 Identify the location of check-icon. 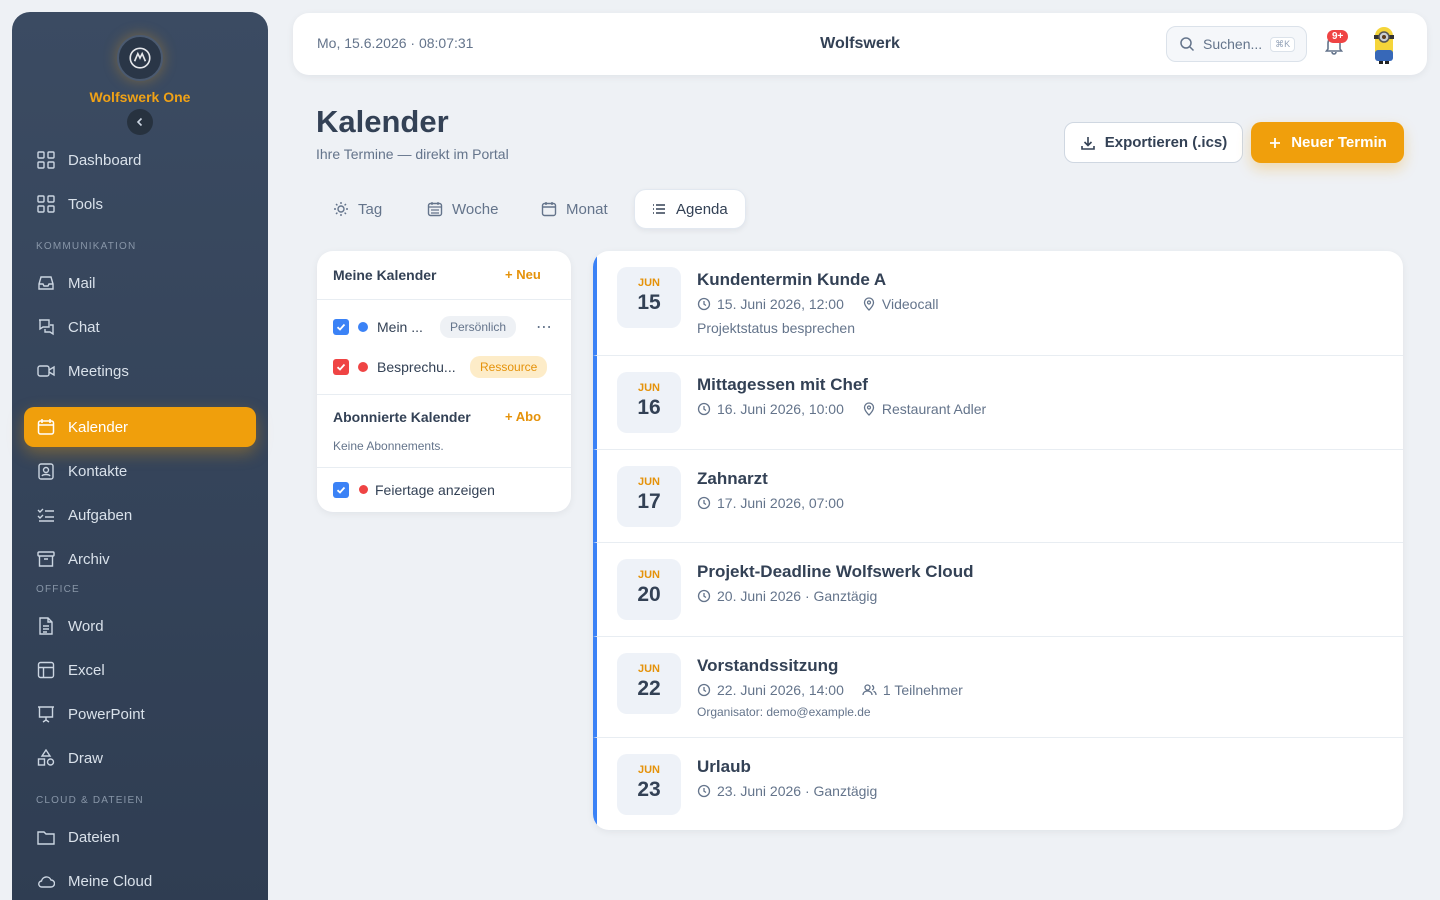
(341, 490).